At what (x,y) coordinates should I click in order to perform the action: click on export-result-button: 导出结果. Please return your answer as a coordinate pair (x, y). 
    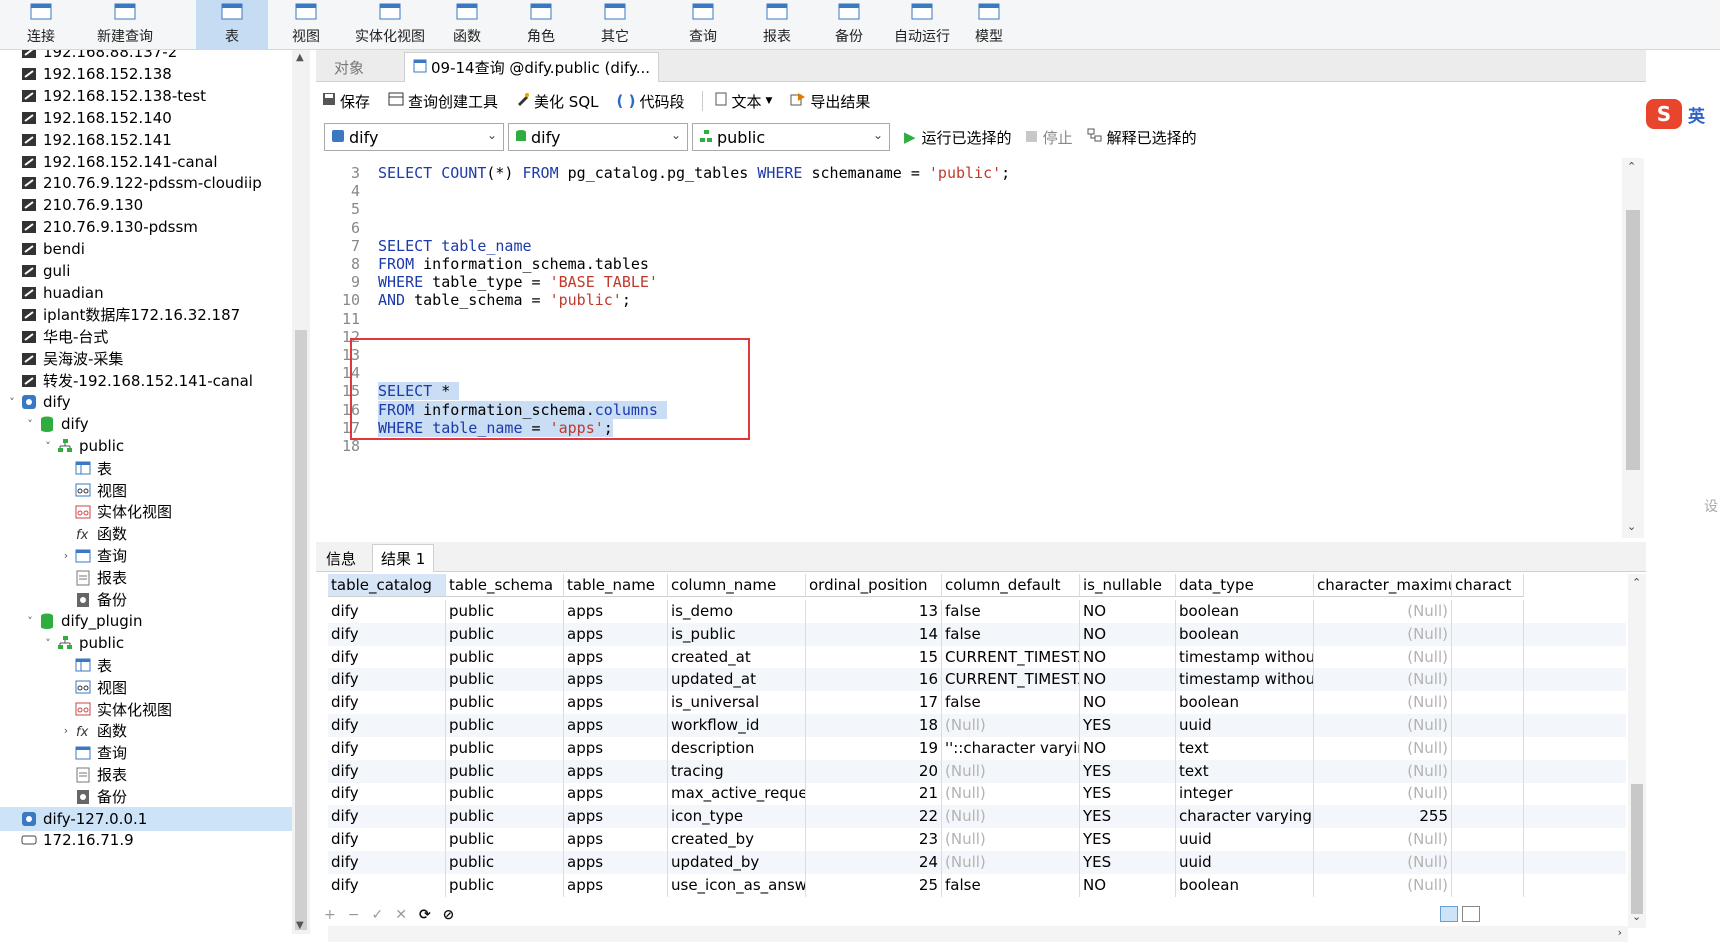
    Looking at the image, I should click on (830, 101).